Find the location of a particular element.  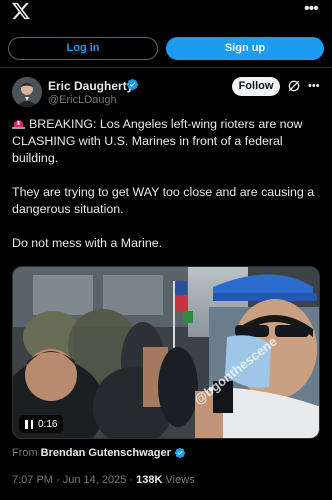

video-duration: 0:16 is located at coordinates (48, 424).